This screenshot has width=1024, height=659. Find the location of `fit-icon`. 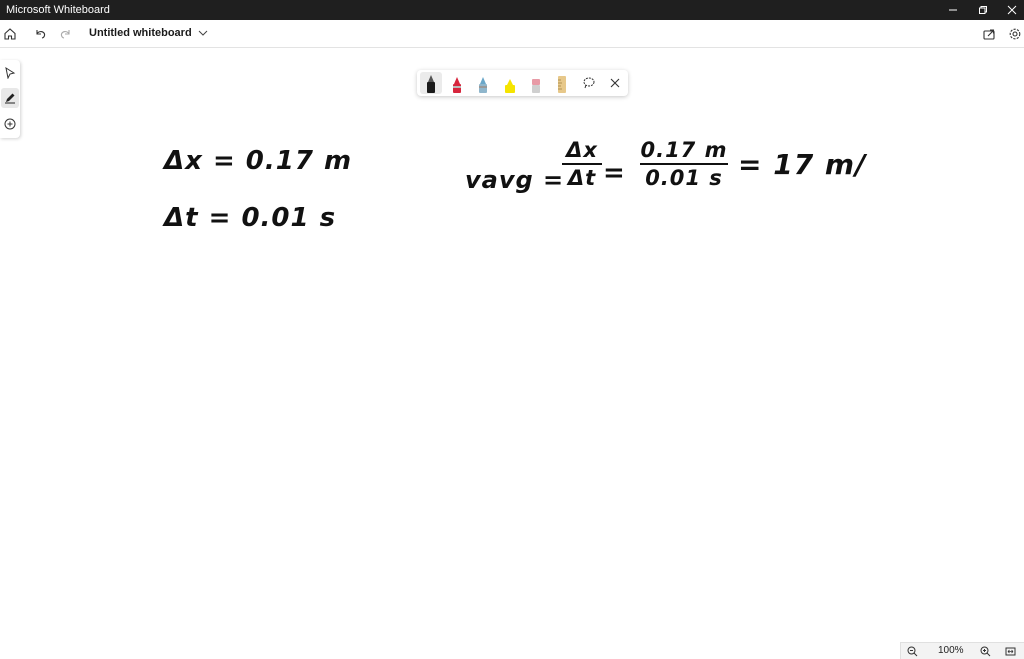

fit-icon is located at coordinates (1010, 651).